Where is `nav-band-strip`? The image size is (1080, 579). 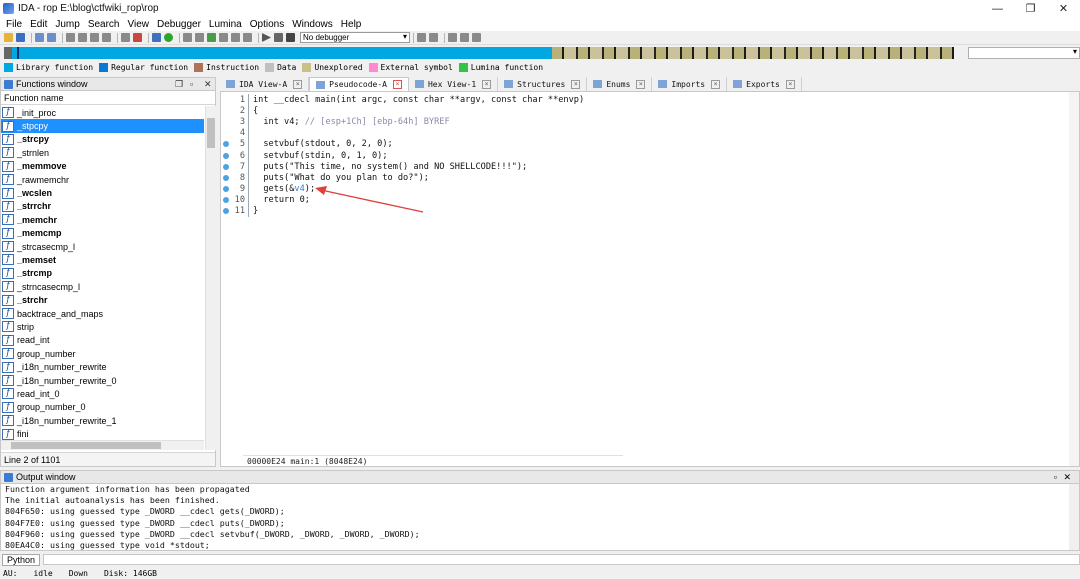 nav-band-strip is located at coordinates (483, 53).